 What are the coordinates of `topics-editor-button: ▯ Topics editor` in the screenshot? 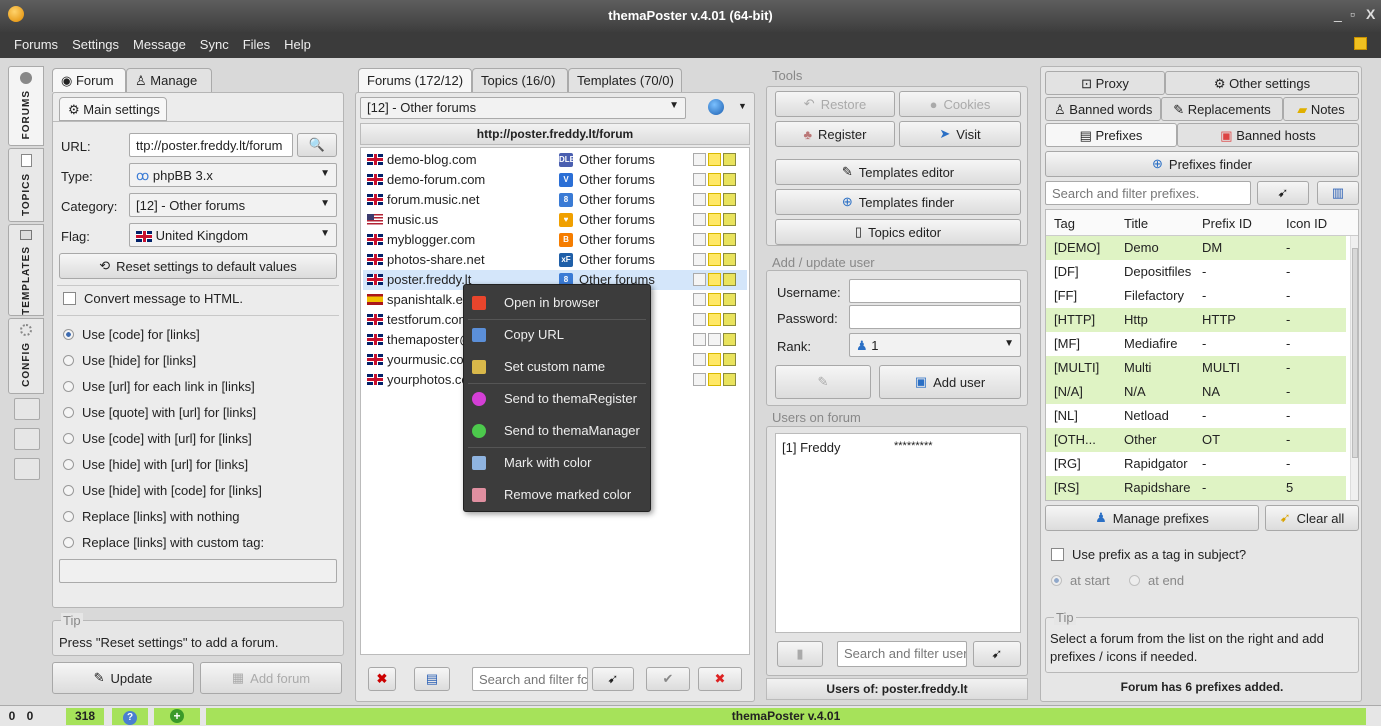 It's located at (898, 232).